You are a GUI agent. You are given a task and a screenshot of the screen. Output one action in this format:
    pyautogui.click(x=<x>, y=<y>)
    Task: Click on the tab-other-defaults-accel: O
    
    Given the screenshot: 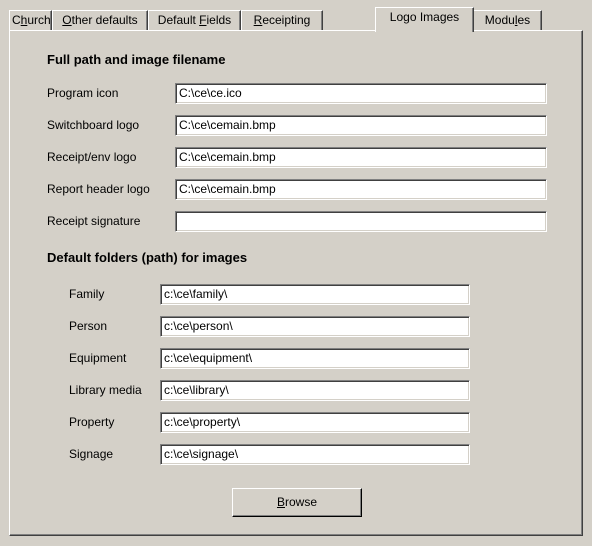 What is the action you would take?
    pyautogui.click(x=67, y=20)
    